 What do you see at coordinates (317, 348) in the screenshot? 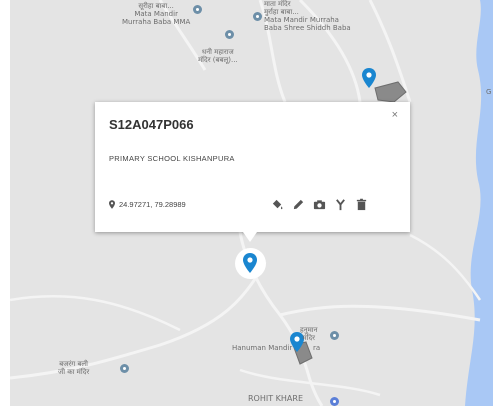
I see `map-label: ra` at bounding box center [317, 348].